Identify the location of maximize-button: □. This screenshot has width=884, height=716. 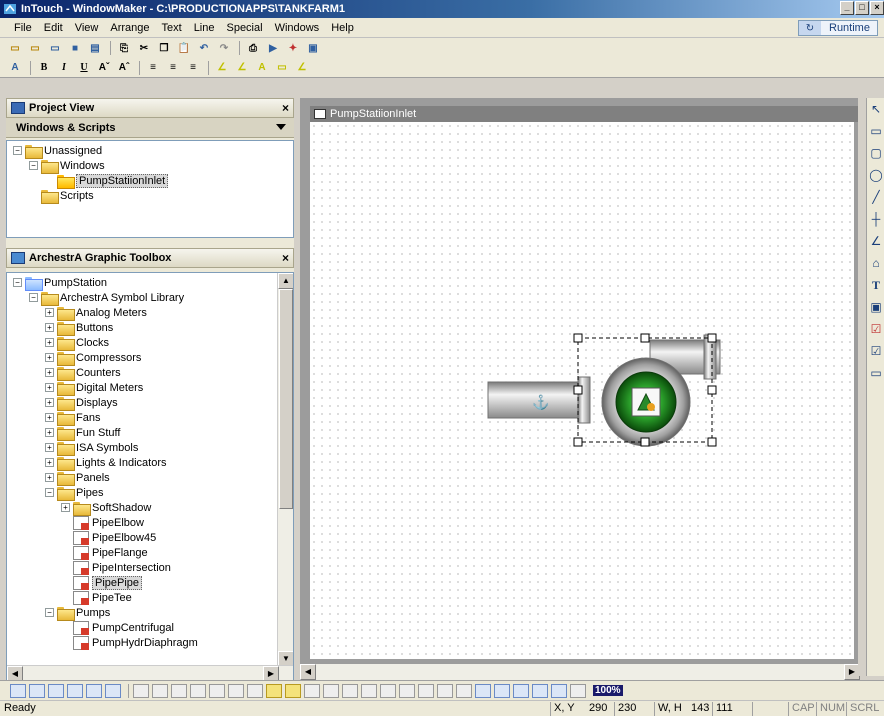
(862, 8).